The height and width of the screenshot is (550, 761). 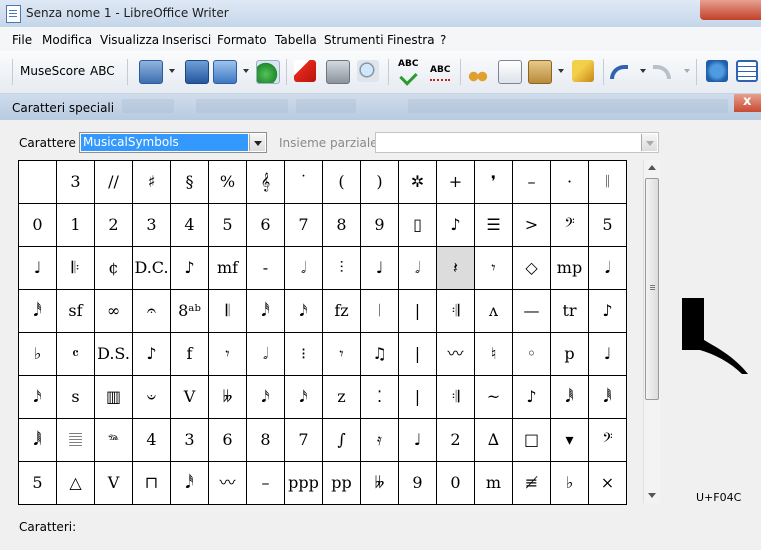 I want to click on character-cell: 𝄐, so click(x=151, y=311).